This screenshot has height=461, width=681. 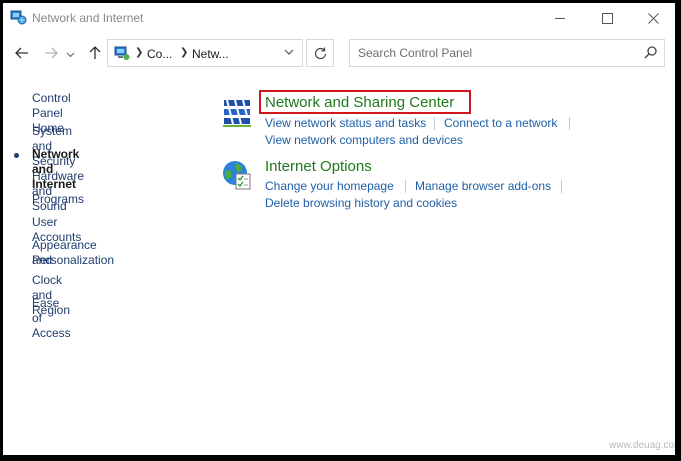 What do you see at coordinates (345, 123) in the screenshot?
I see `view-network-status-link: View network status and tasks` at bounding box center [345, 123].